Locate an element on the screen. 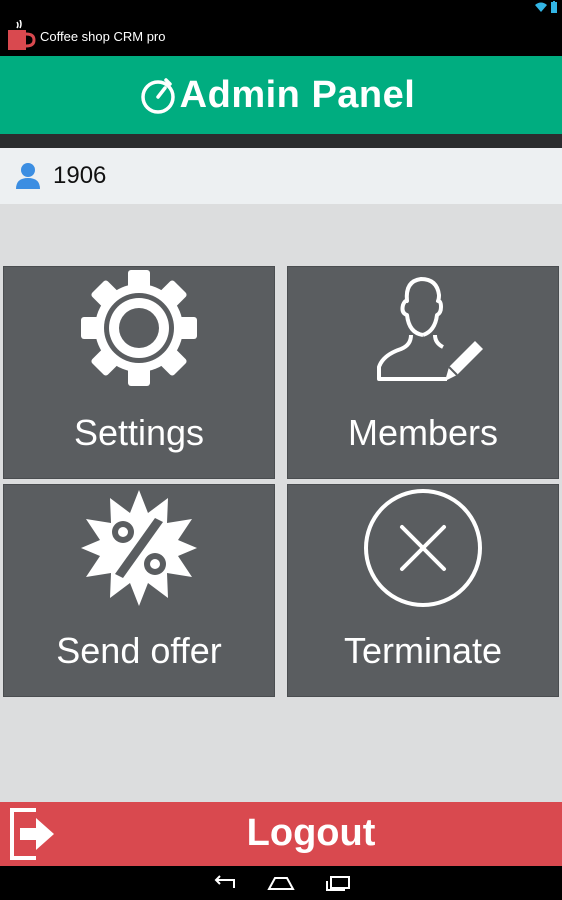 The height and width of the screenshot is (900, 562). page-title: Admin Panel is located at coordinates (297, 94).